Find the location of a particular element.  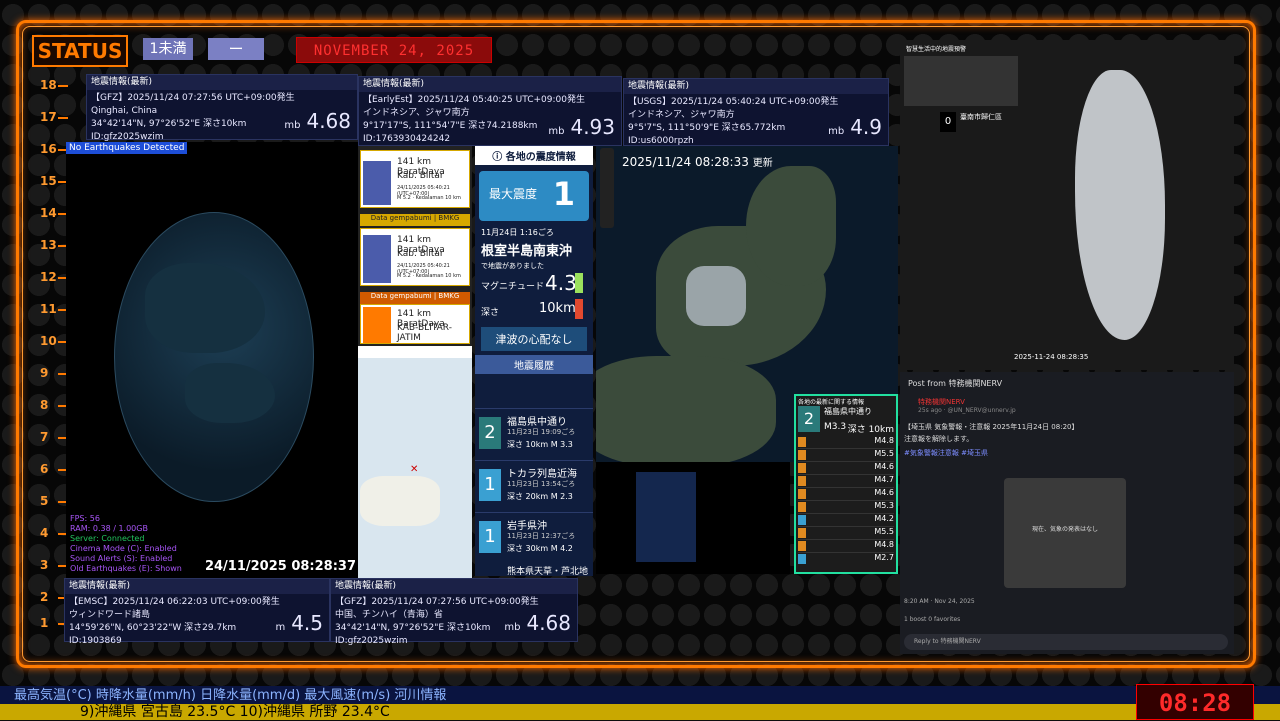

ruler-tick: 11 is located at coordinates (54, 309).